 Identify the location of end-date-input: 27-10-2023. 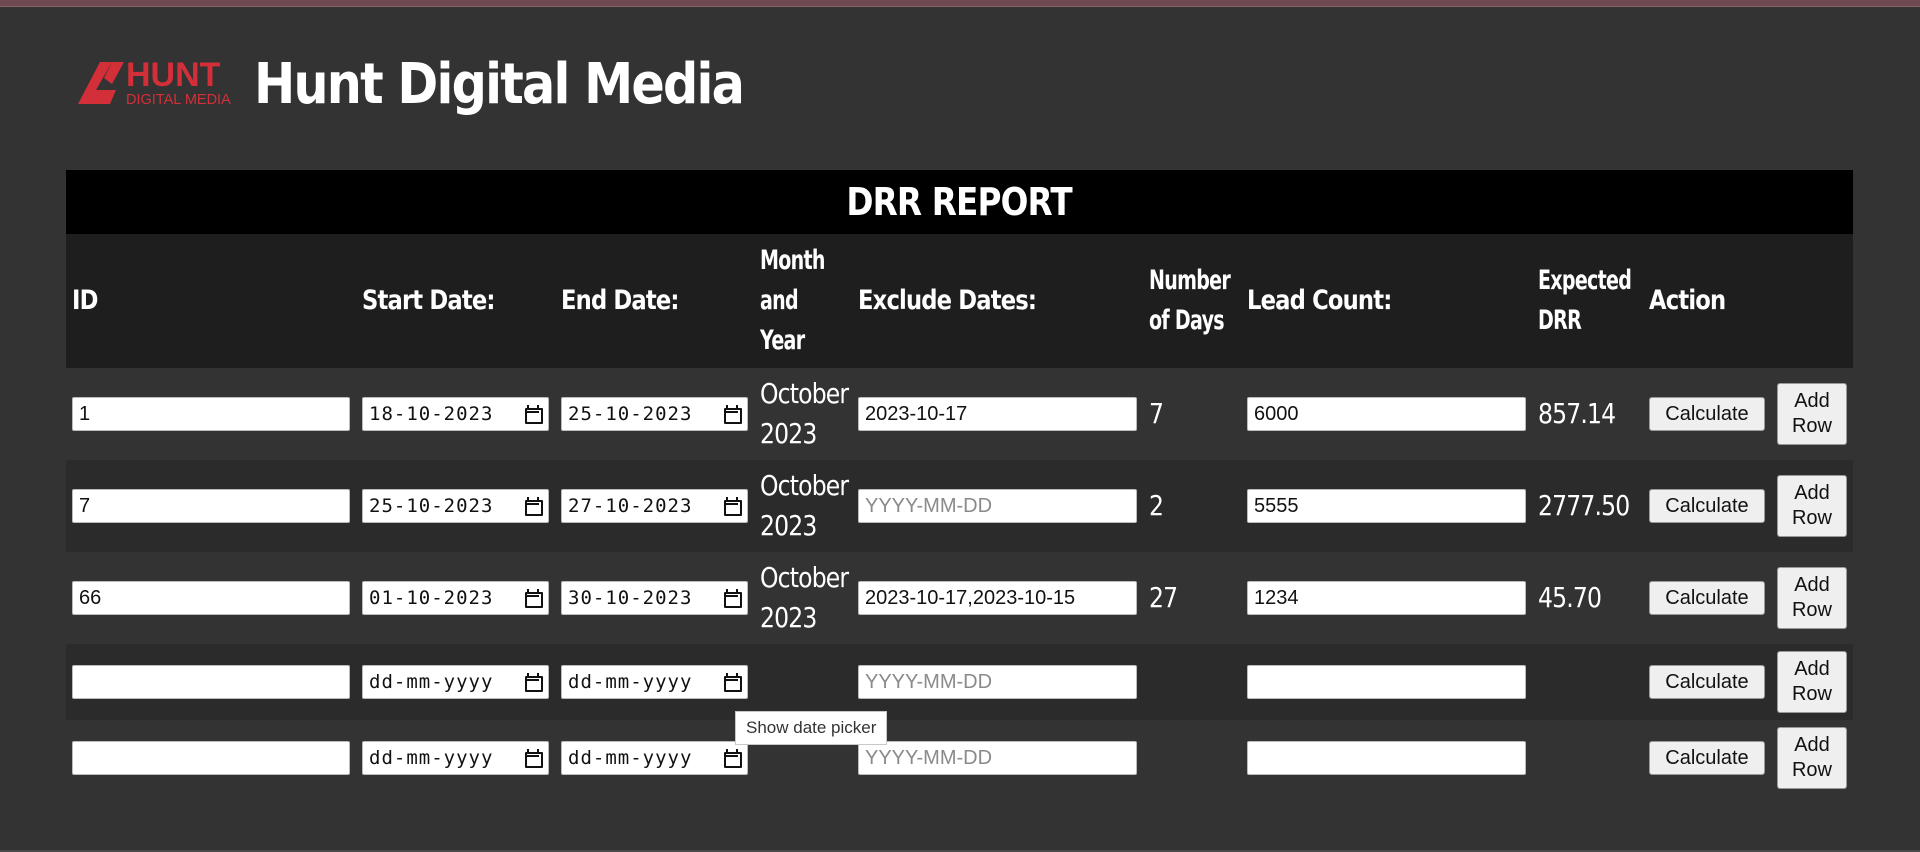
(654, 506).